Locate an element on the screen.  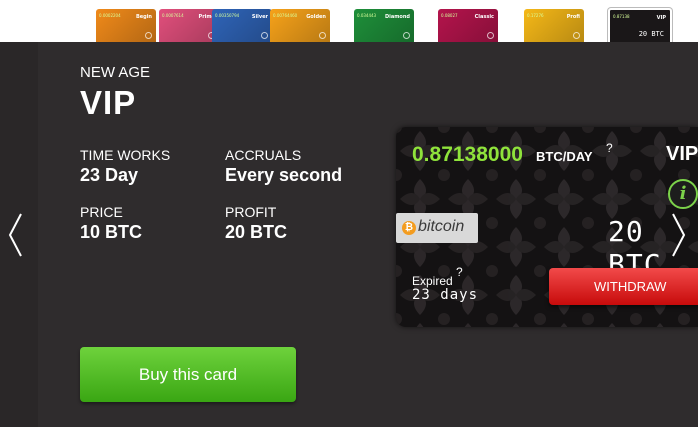
thumb-card-diamond: 0.034443 Diamond is located at coordinates (384, 25).